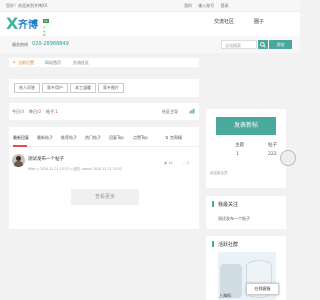 The image size is (320, 300). What do you see at coordinates (262, 289) in the screenshot?
I see `online-service-button: 在线客服` at bounding box center [262, 289].